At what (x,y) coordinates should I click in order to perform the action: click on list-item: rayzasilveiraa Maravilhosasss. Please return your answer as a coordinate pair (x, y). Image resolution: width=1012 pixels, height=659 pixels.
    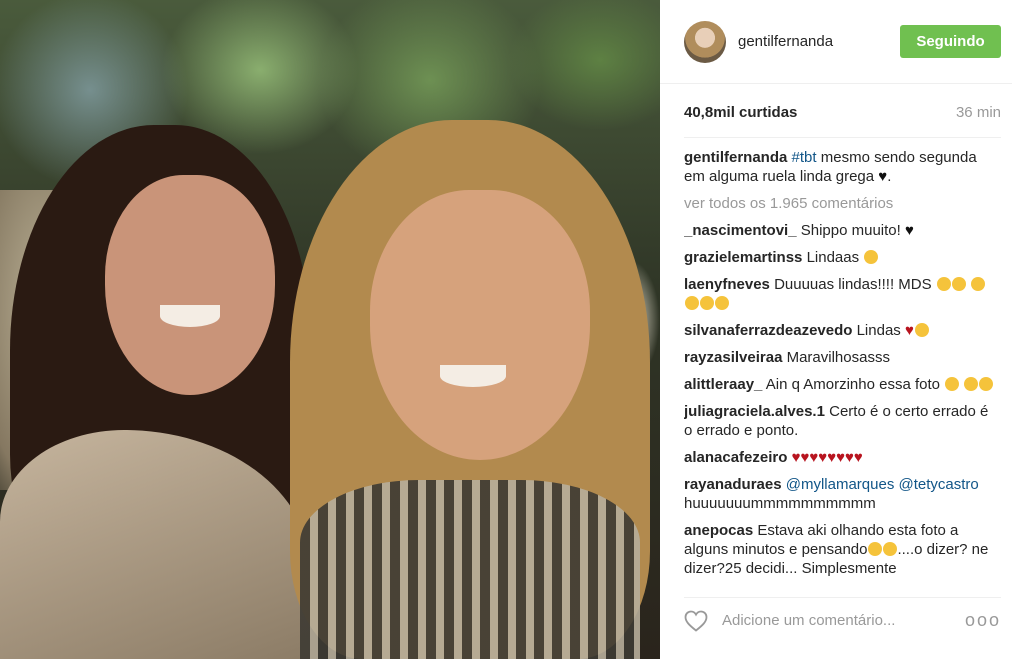
    Looking at the image, I should click on (840, 357).